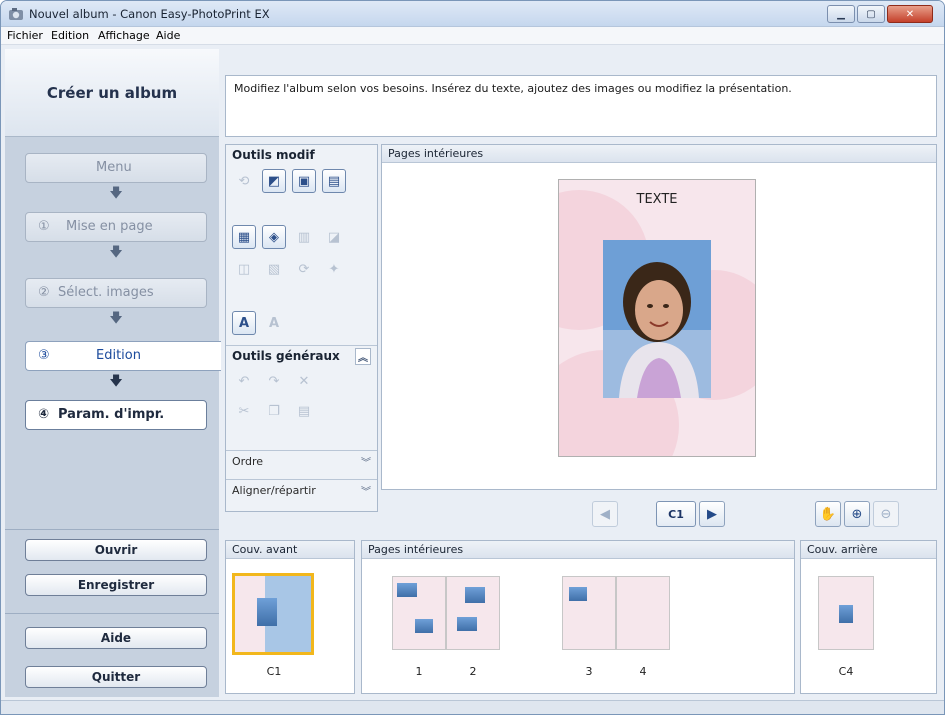  What do you see at coordinates (273, 155) in the screenshot?
I see `edit-tools-header: Outils modif` at bounding box center [273, 155].